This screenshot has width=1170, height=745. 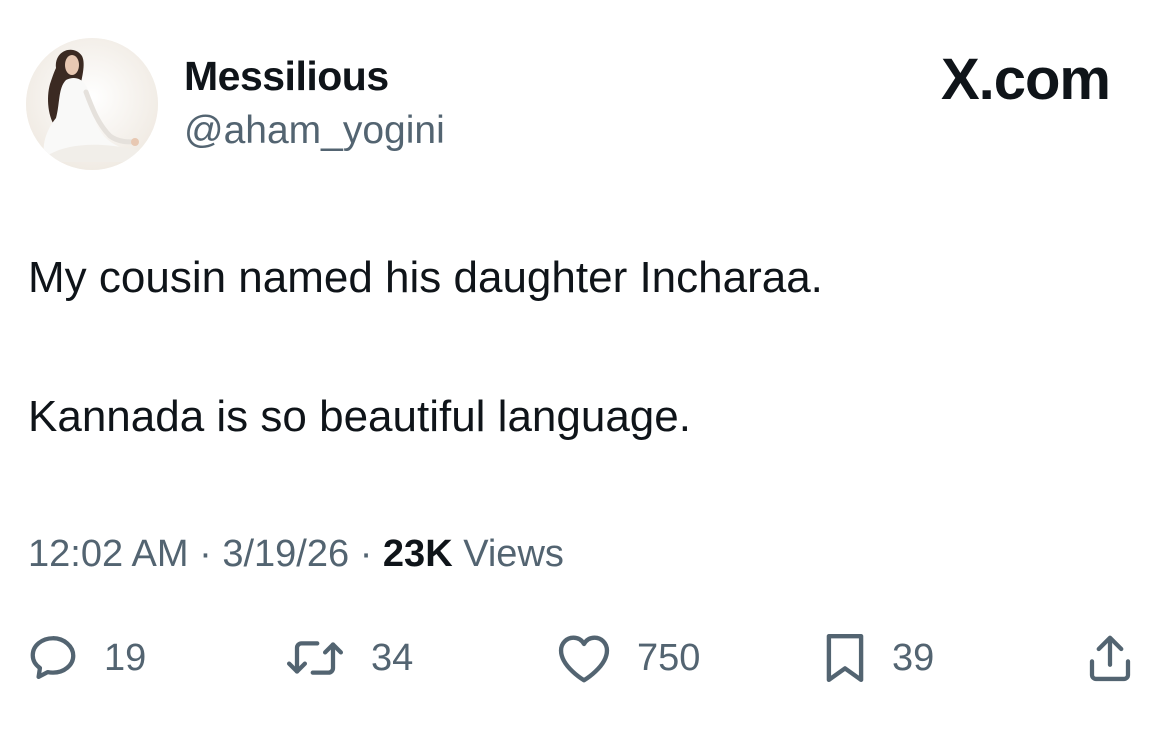 I want to click on bookmark-count: 39, so click(x=913, y=658).